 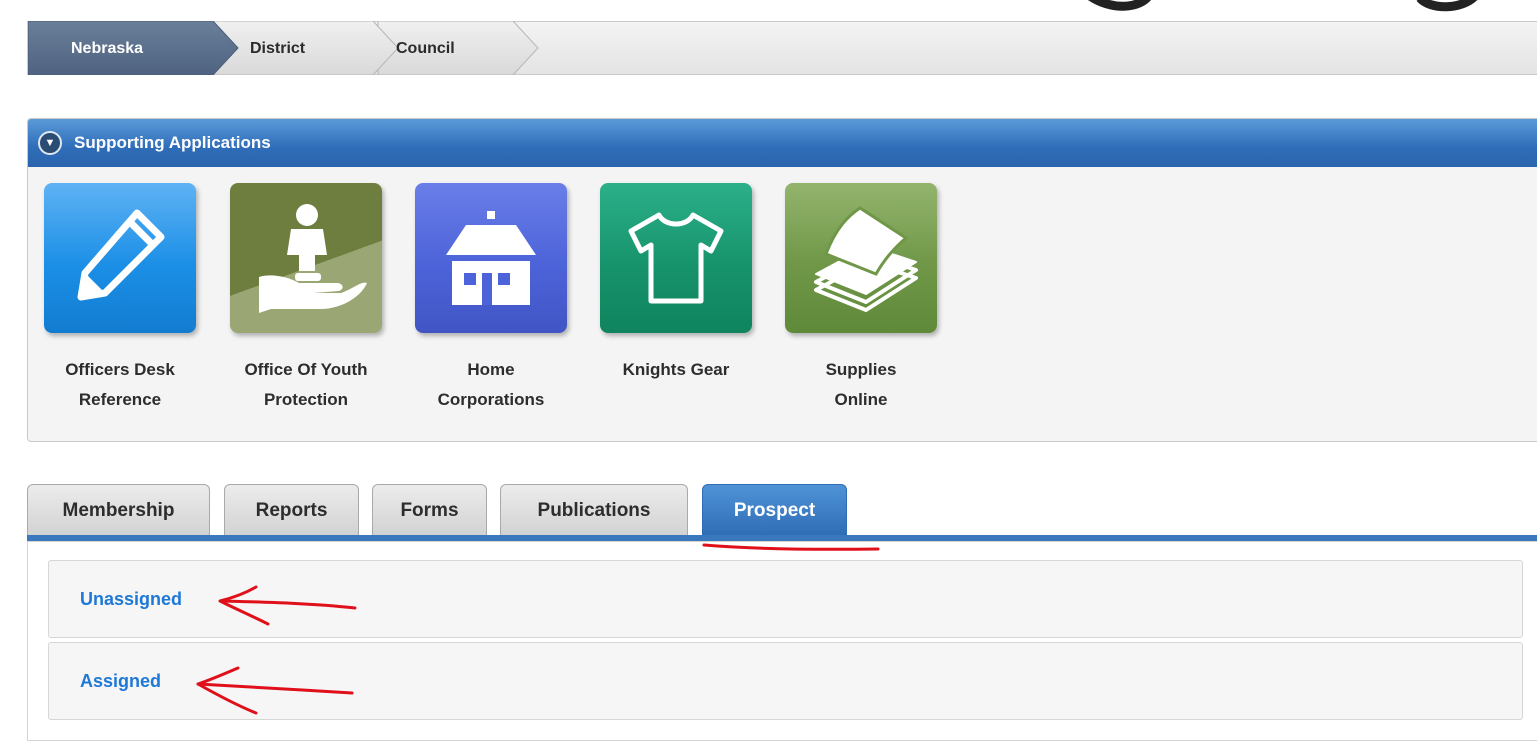 What do you see at coordinates (118, 510) in the screenshot?
I see `tab-membership: Membership` at bounding box center [118, 510].